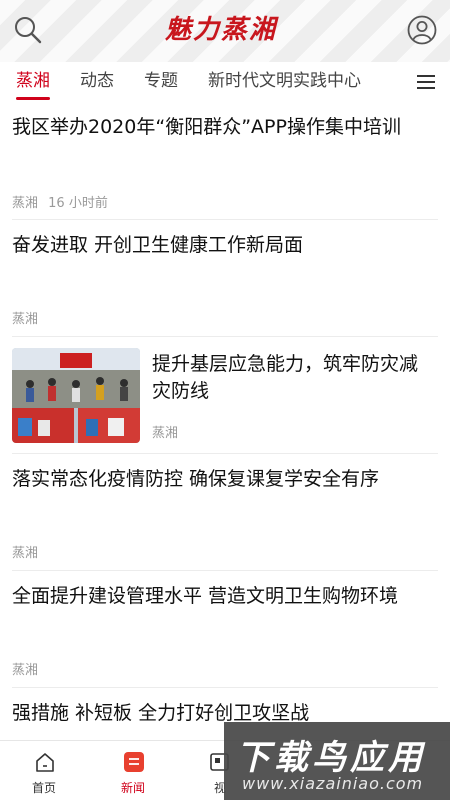 The width and height of the screenshot is (450, 800). What do you see at coordinates (285, 377) in the screenshot?
I see `news-title: 提升基层应急能力，筑牢防灾减灾防线` at bounding box center [285, 377].